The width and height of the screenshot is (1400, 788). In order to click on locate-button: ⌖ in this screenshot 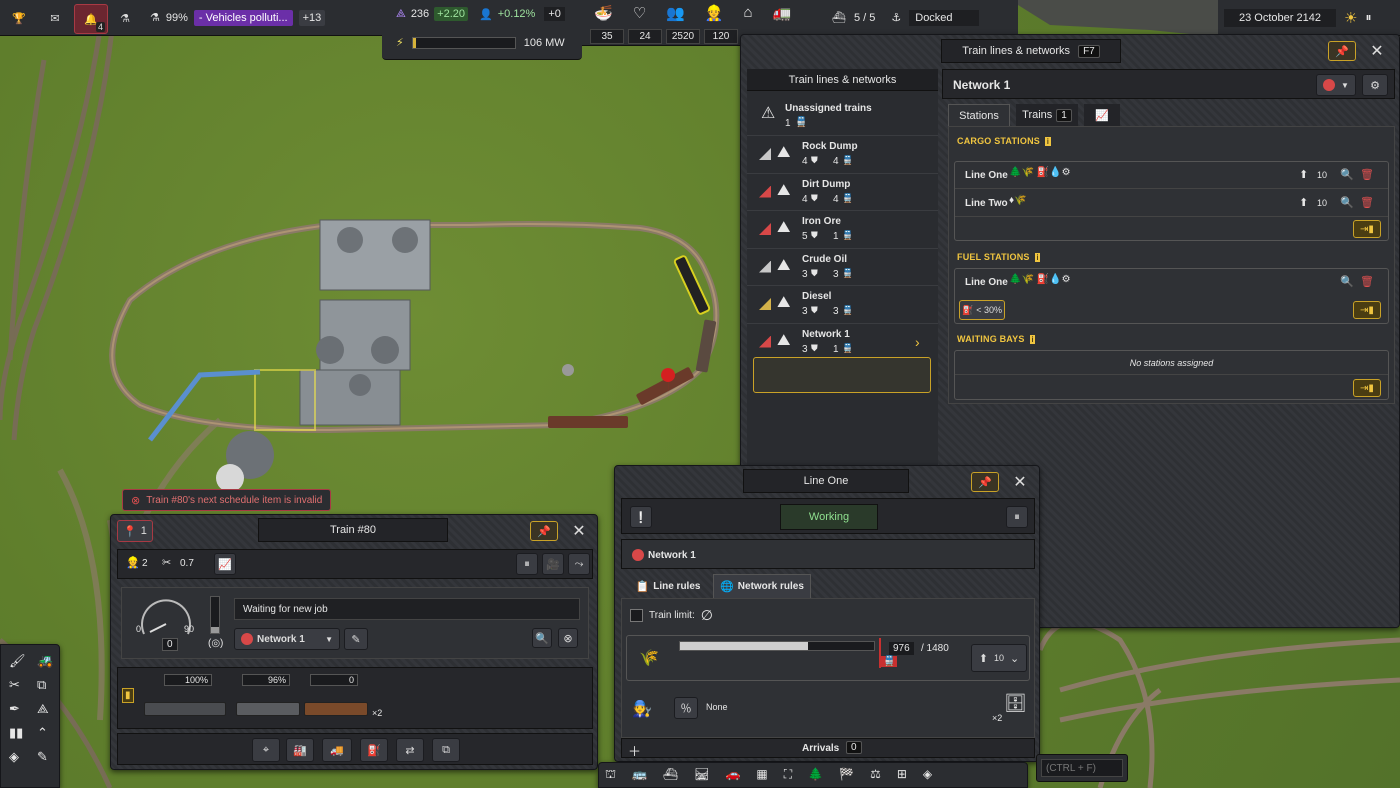, I will do `click(266, 750)`.